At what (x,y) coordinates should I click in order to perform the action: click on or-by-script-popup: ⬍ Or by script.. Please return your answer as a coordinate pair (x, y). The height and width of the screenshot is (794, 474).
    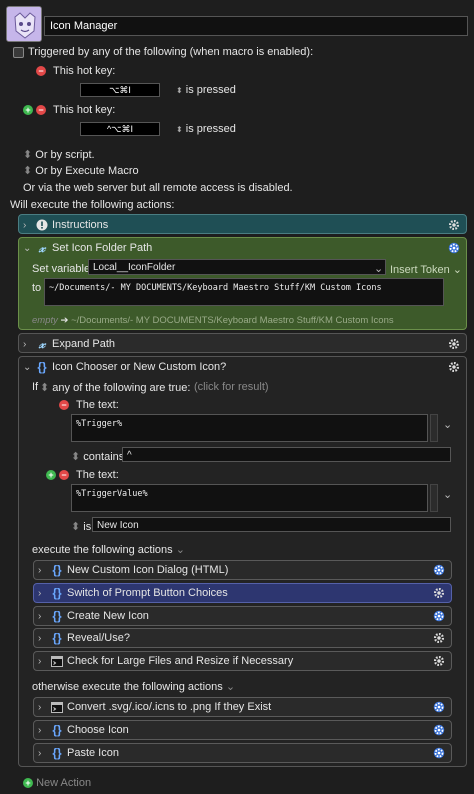
    Looking at the image, I should click on (59, 154).